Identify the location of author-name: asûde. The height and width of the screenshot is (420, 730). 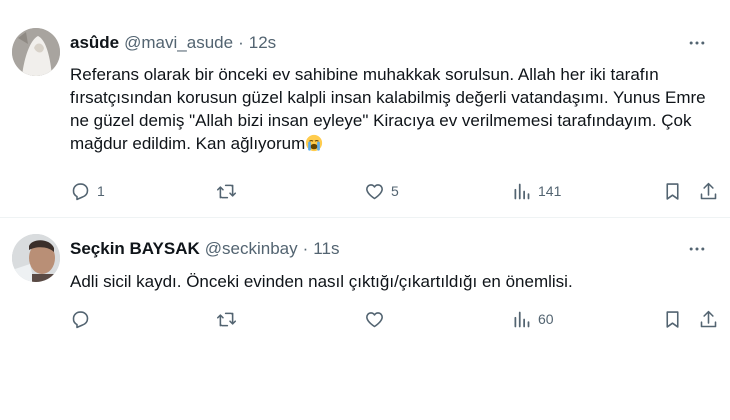
(94, 43).